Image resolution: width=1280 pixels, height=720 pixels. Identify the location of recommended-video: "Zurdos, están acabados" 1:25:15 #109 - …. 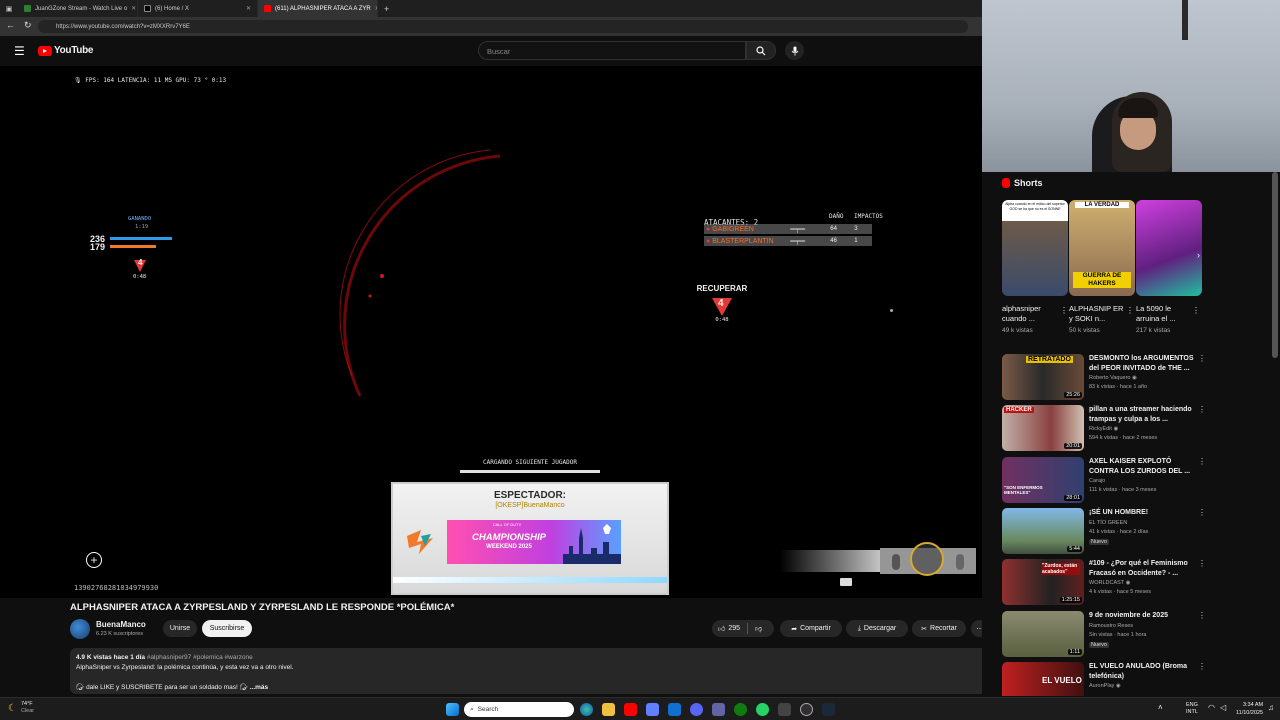
(1122, 583).